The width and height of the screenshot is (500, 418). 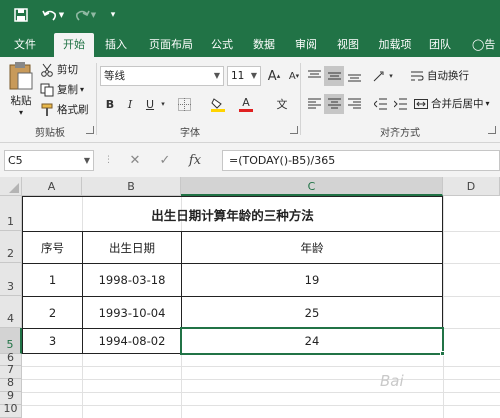 I want to click on paste-button: 粘贴 ▾, so click(x=21, y=89).